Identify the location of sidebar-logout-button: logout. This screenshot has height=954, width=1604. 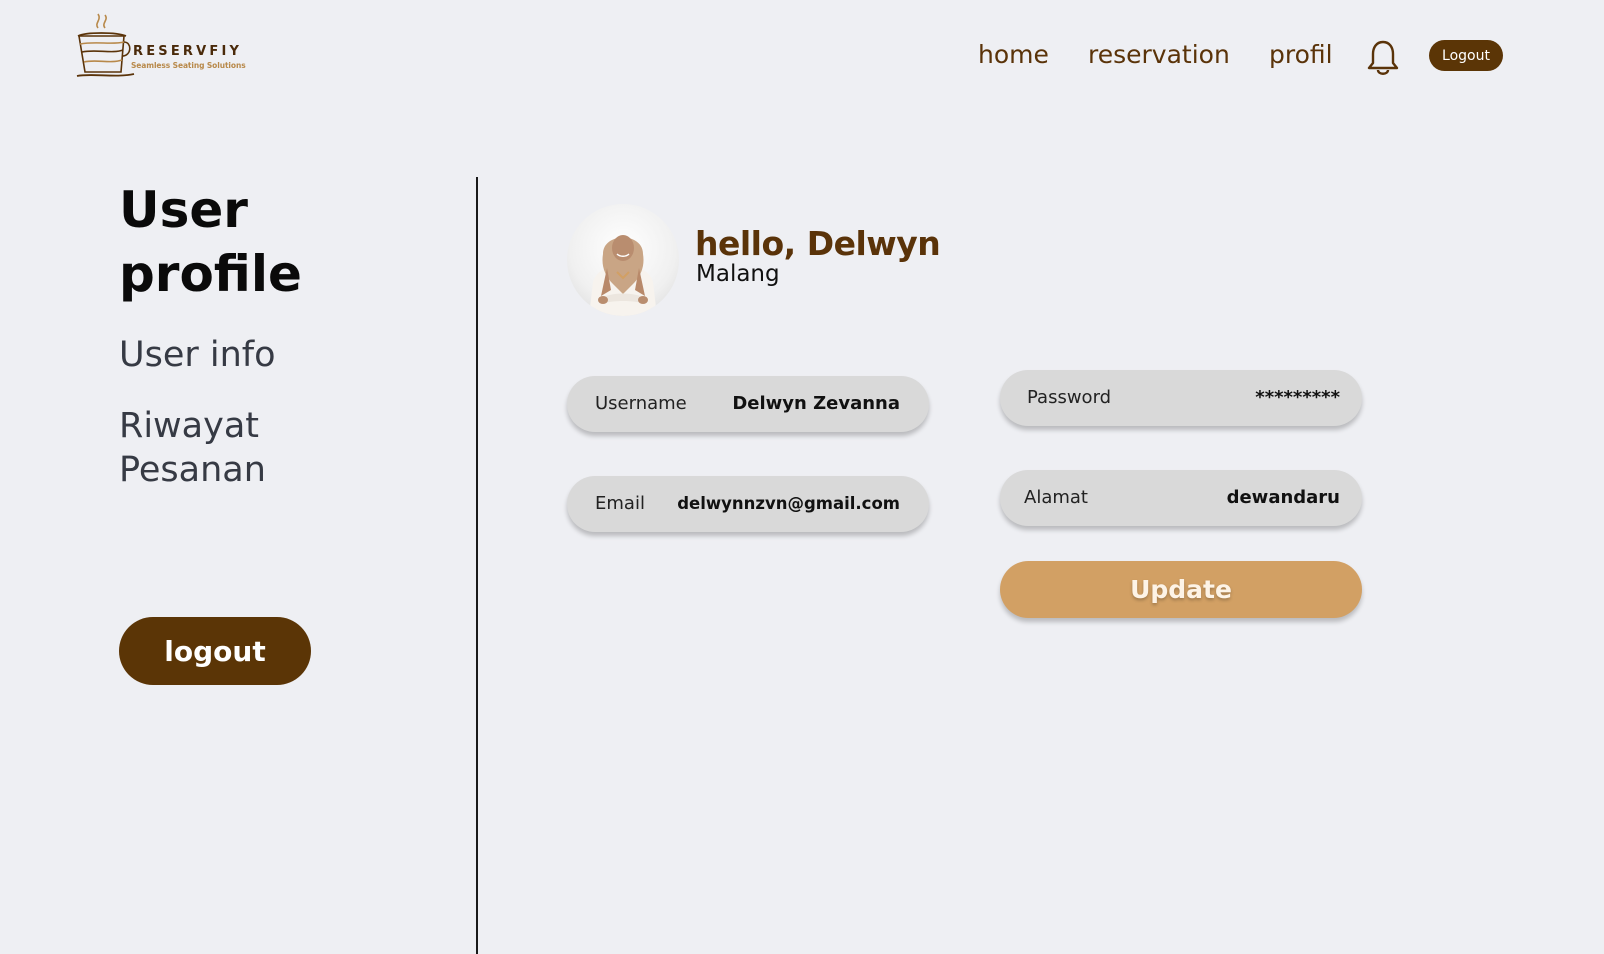
(215, 651).